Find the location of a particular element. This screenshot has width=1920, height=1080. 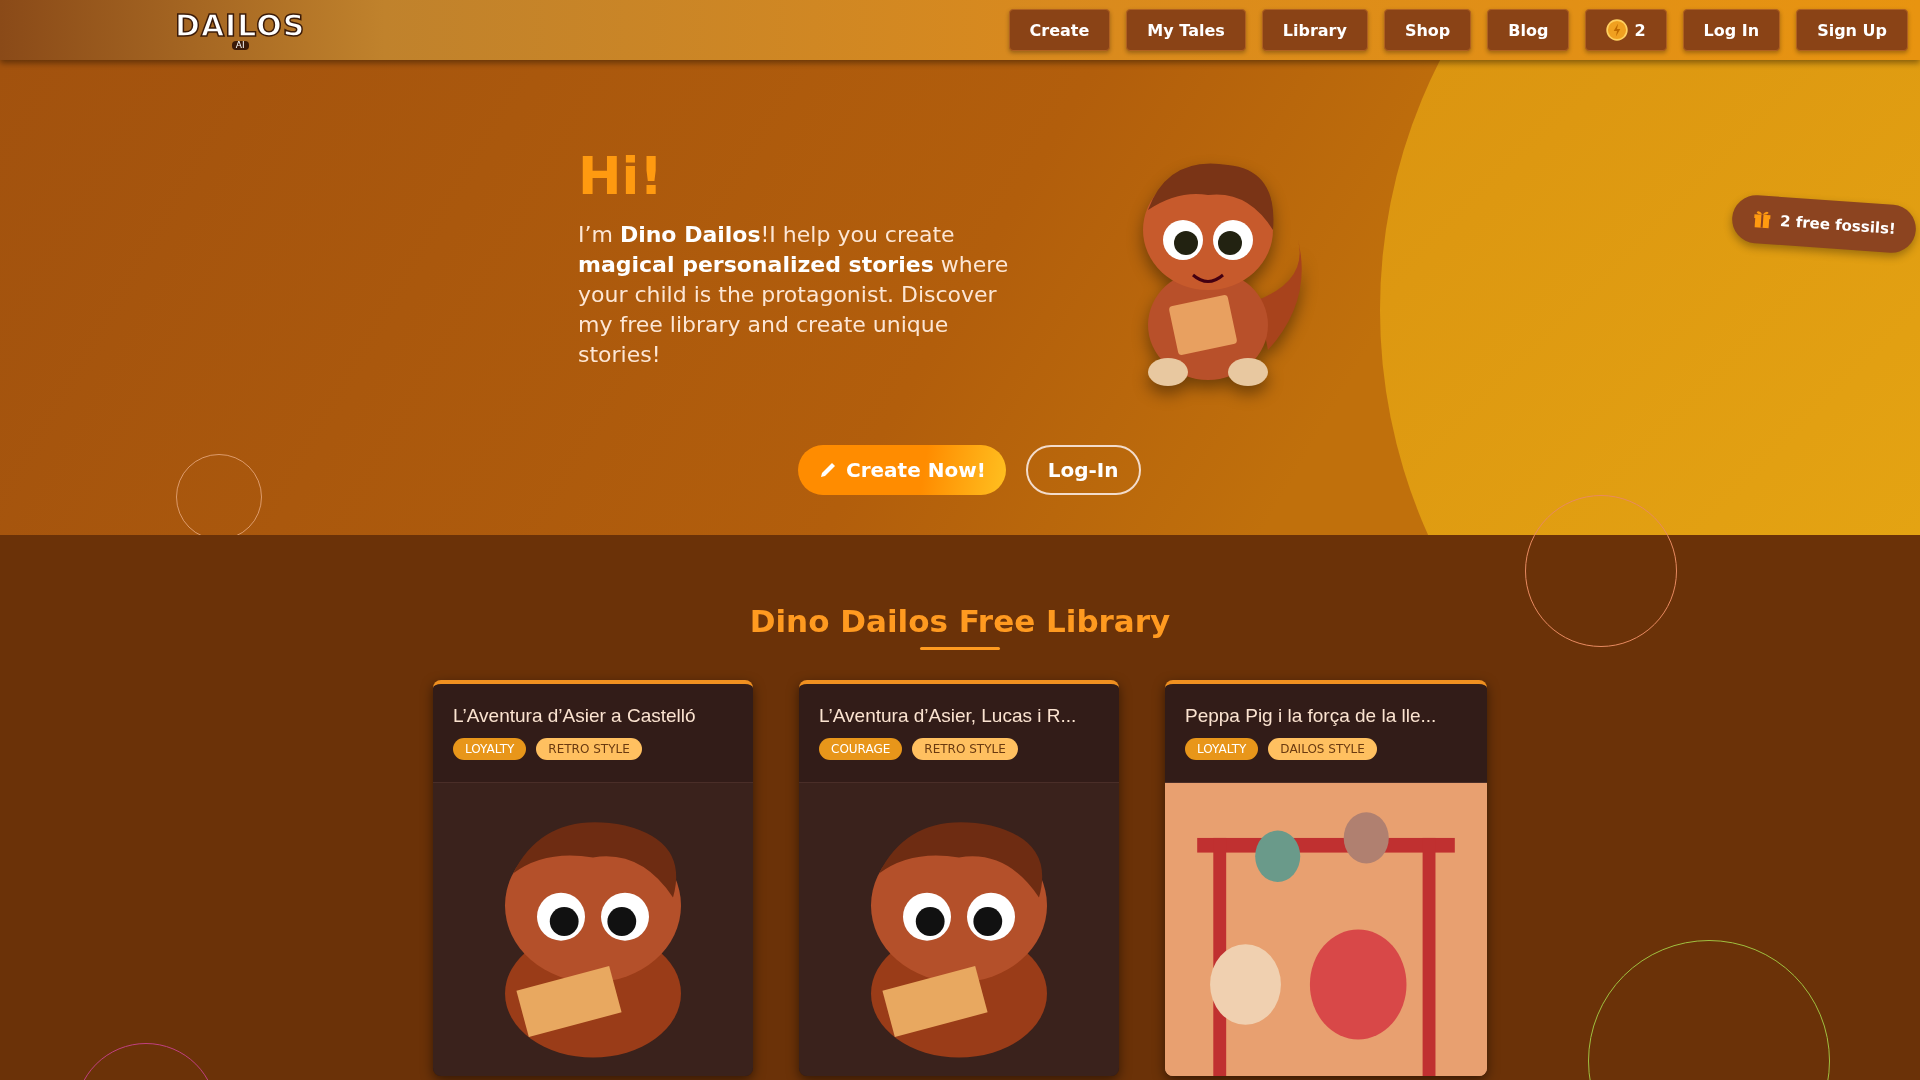

nav-button: Sign Up is located at coordinates (1852, 30).